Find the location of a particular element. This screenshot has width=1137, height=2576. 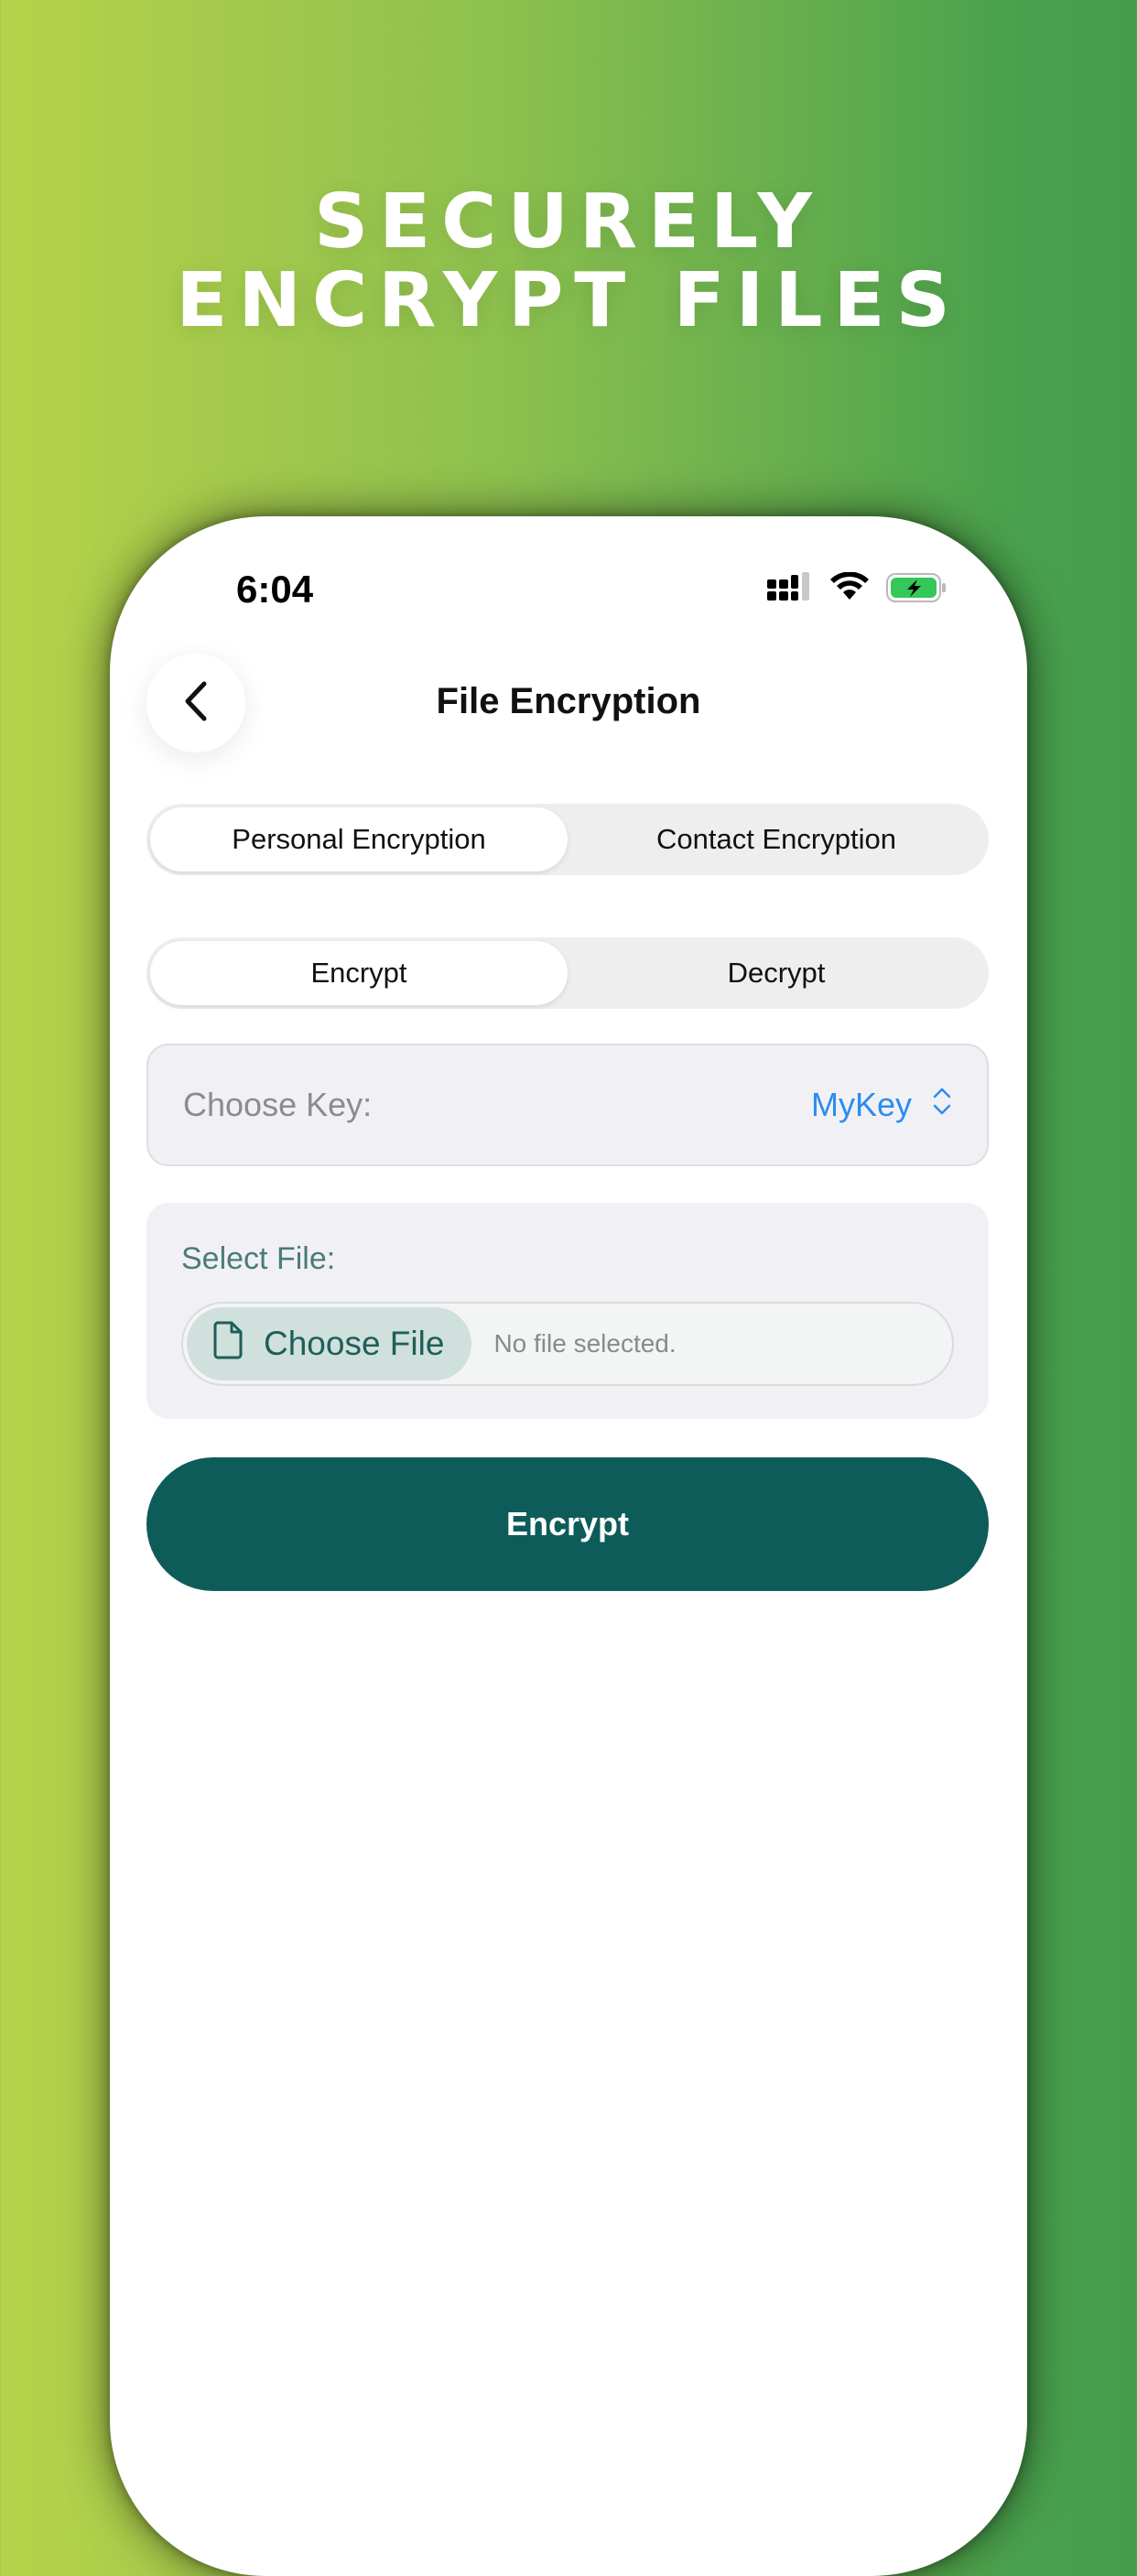

action-switcher: Encrypt Decrypt is located at coordinates (567, 973).